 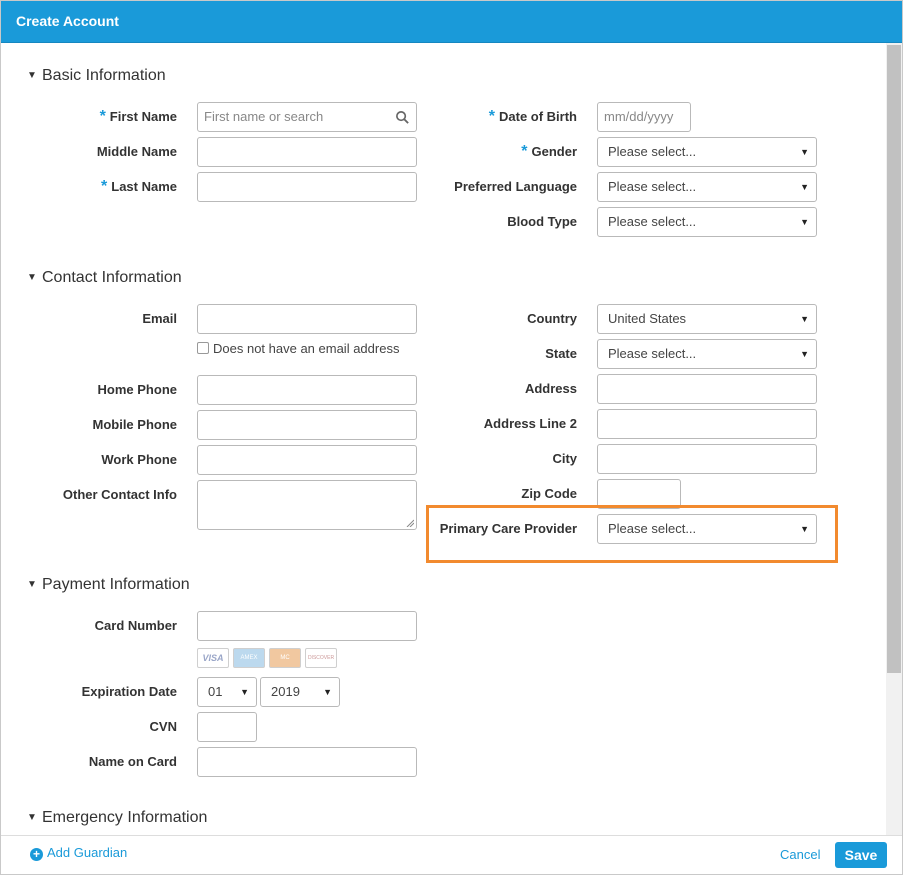 What do you see at coordinates (36, 854) in the screenshot?
I see `plus-circle-icon: +` at bounding box center [36, 854].